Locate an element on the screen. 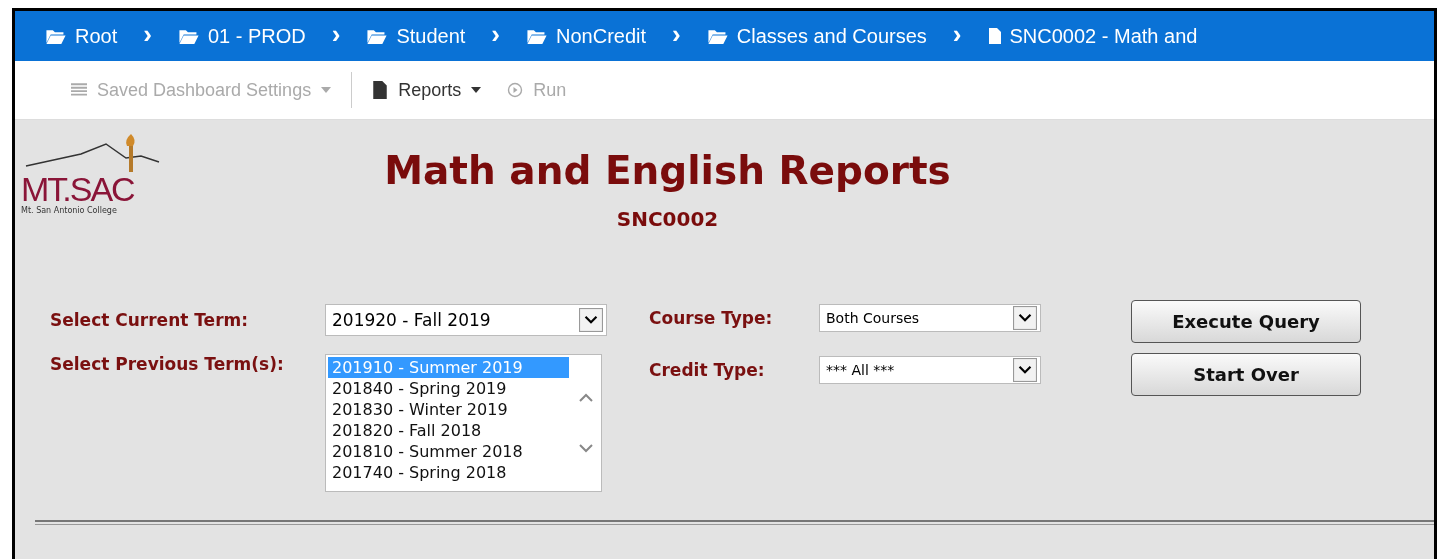 This screenshot has width=1447, height=559. breadcrumb-link: Classes and Courses is located at coordinates (816, 36).